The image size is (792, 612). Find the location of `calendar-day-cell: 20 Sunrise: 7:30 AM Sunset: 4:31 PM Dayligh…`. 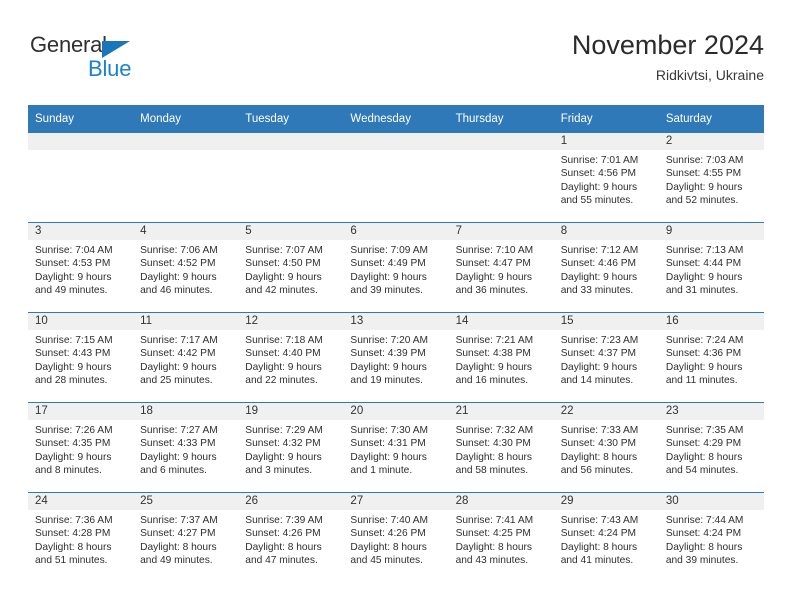

calendar-day-cell: 20 Sunrise: 7:30 AM Sunset: 4:31 PM Dayligh… is located at coordinates (396, 447).